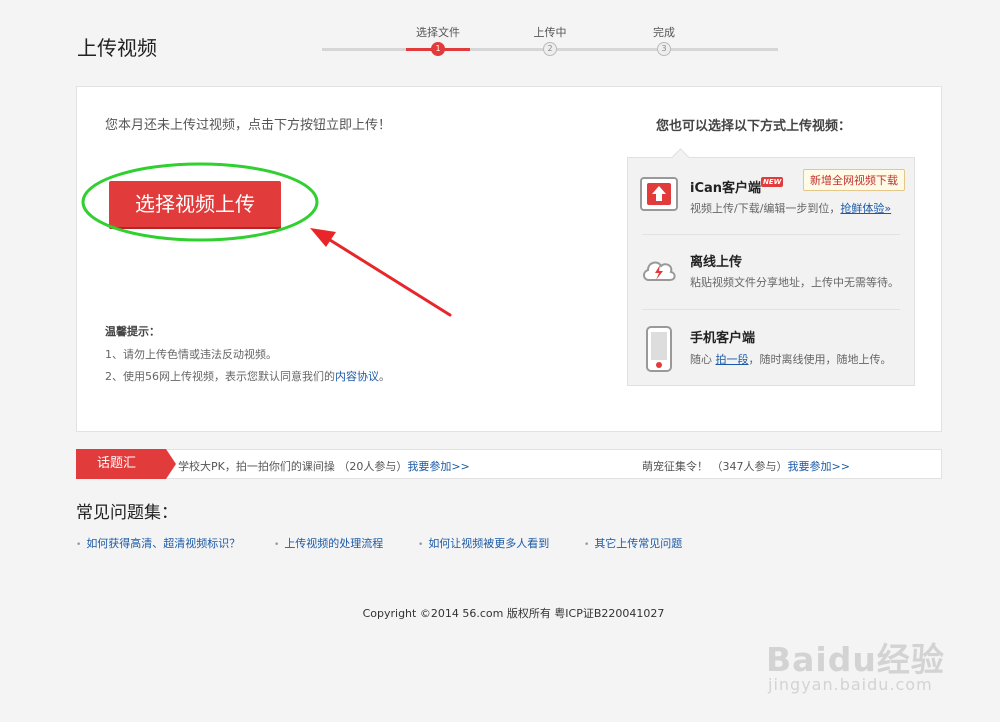  What do you see at coordinates (664, 32) in the screenshot?
I see `step-label: 完成` at bounding box center [664, 32].